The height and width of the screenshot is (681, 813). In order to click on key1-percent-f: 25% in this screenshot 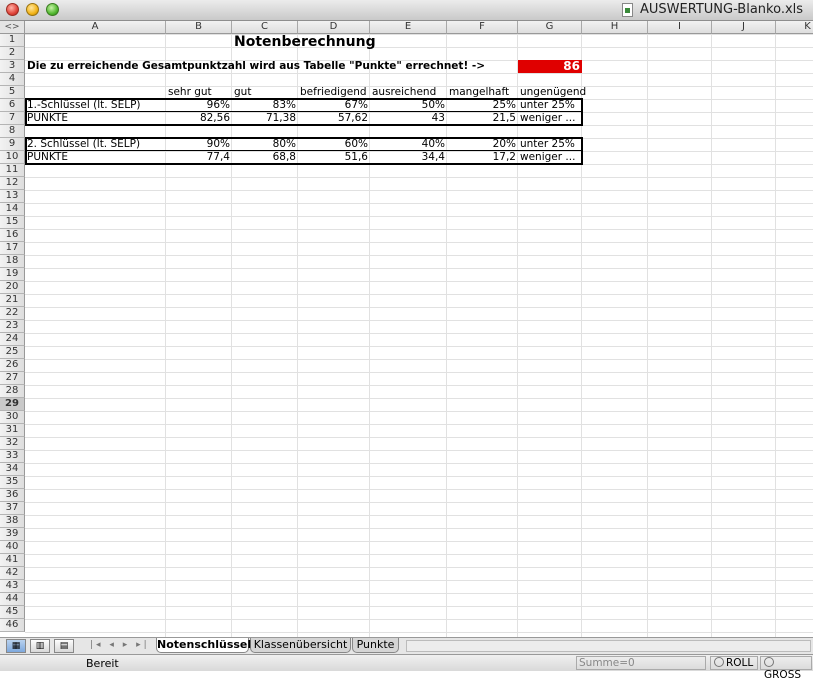, I will do `click(482, 105)`.